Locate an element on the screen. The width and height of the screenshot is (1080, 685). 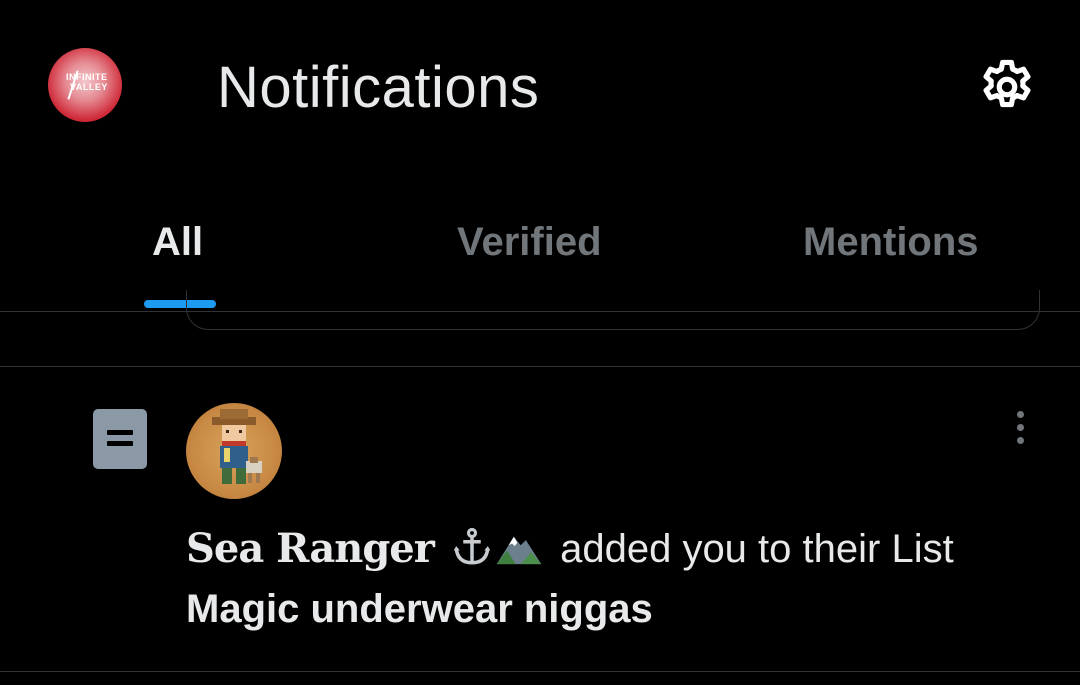
profile-avatar: INFINITE VALLEY is located at coordinates (85, 85).